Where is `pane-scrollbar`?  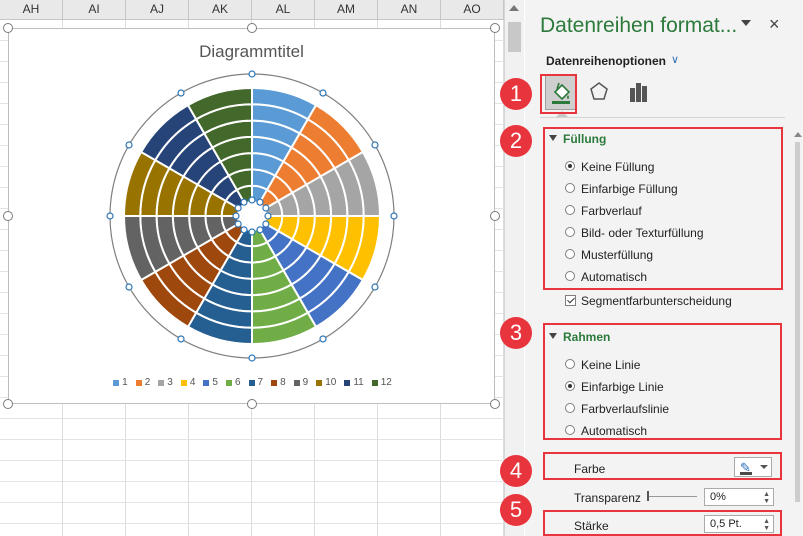 pane-scrollbar is located at coordinates (798, 331).